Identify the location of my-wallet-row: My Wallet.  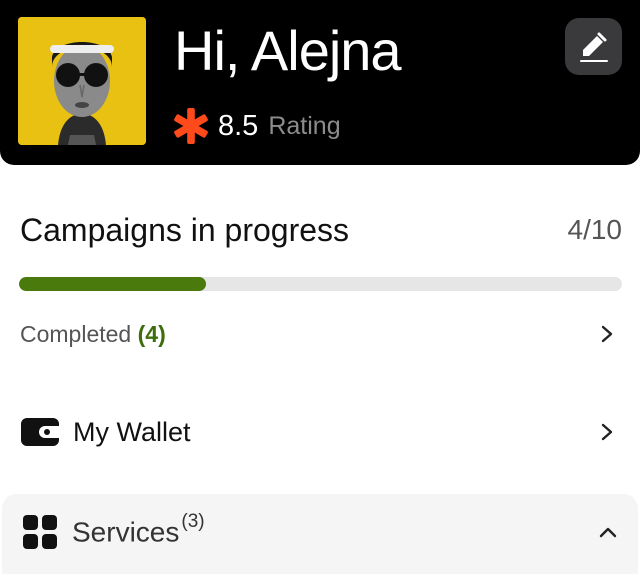
(320, 432).